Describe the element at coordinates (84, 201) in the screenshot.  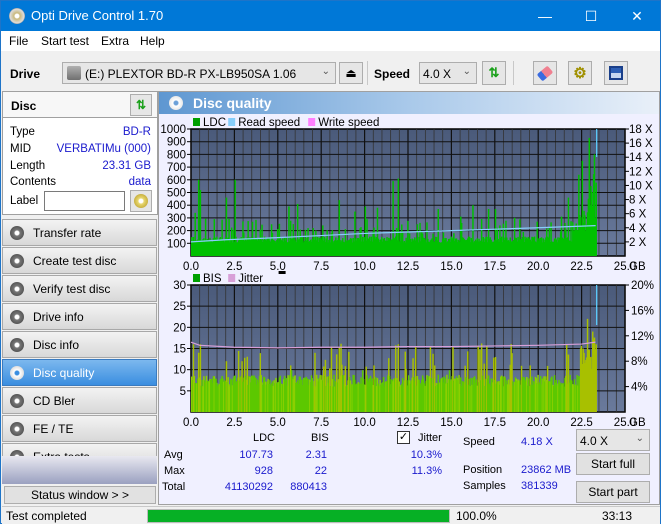
I see `disc-label-input` at that location.